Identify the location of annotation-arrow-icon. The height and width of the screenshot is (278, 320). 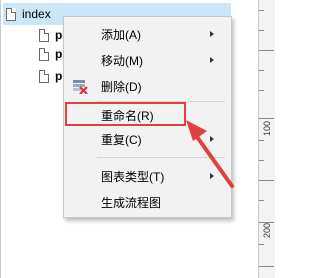
(210, 154).